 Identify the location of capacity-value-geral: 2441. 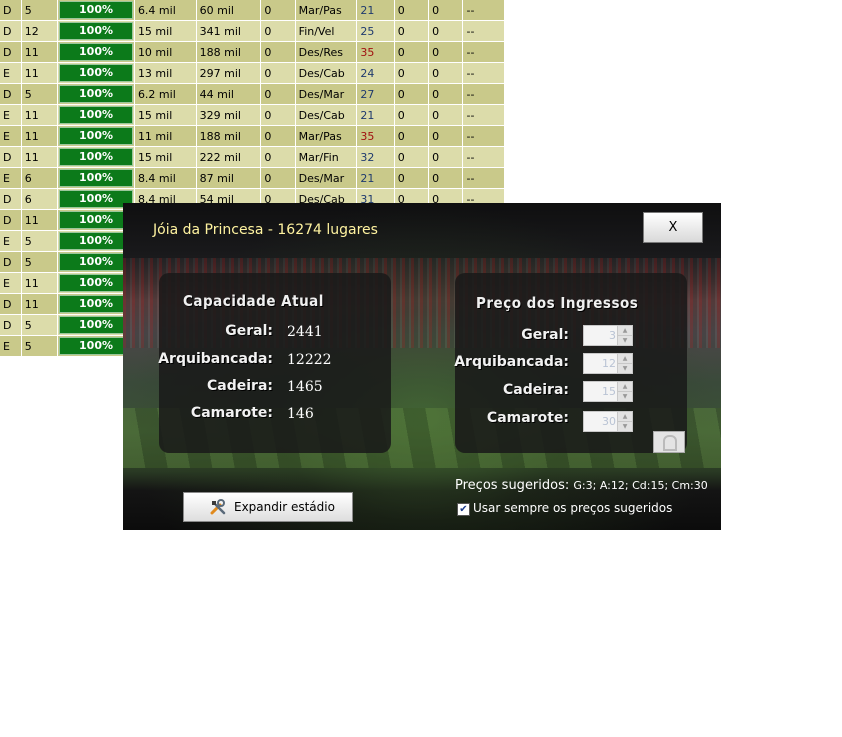
(305, 332).